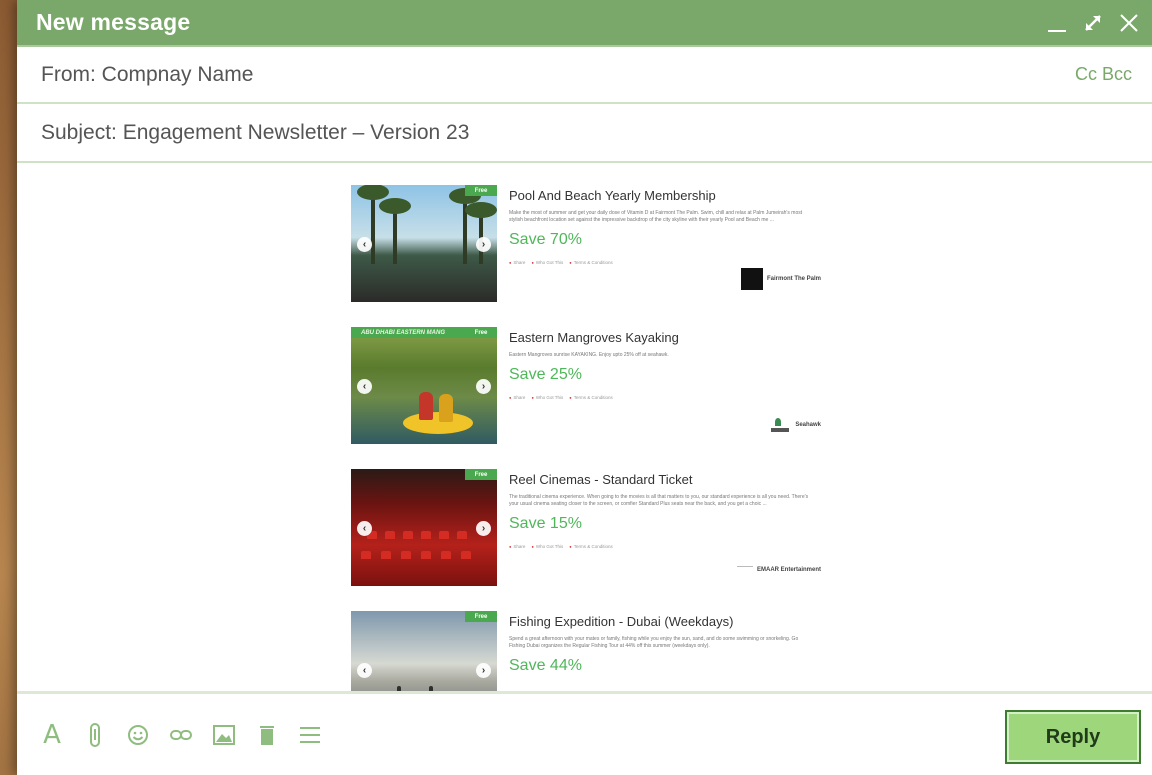  I want to click on expand-icon, so click(1093, 23).